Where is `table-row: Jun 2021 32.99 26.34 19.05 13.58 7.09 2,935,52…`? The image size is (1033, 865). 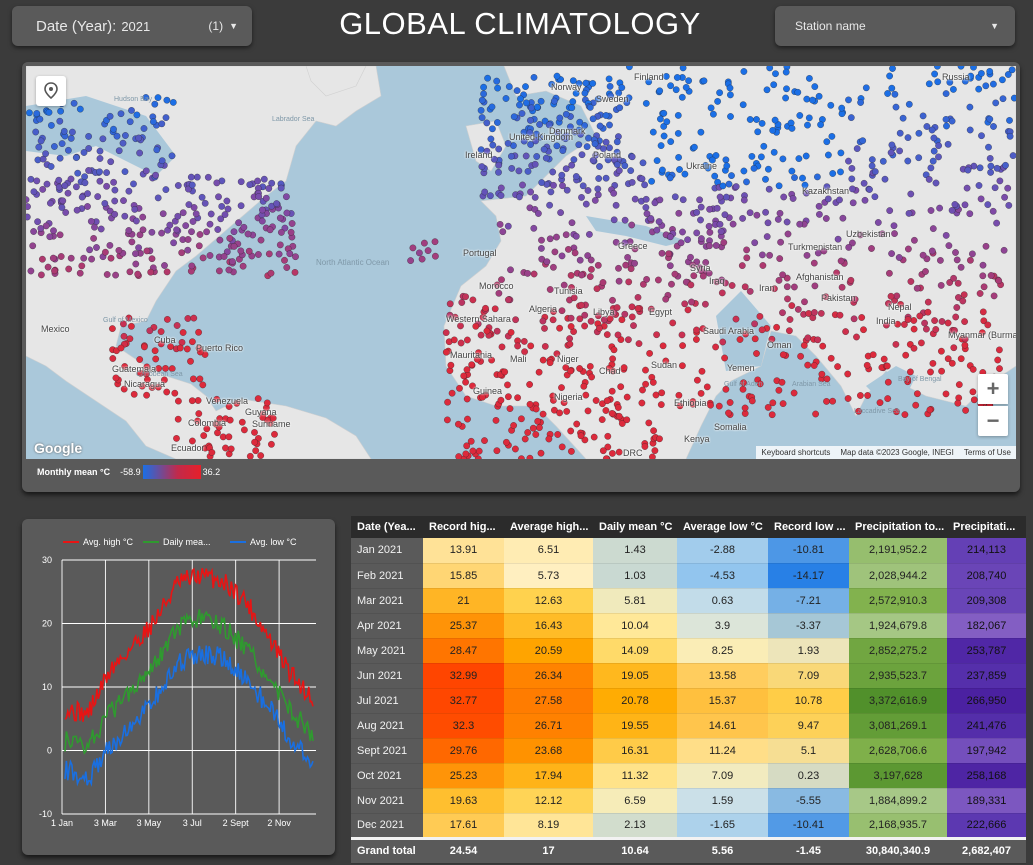 table-row: Jun 2021 32.99 26.34 19.05 13.58 7.09 2,935,52… is located at coordinates (688, 676).